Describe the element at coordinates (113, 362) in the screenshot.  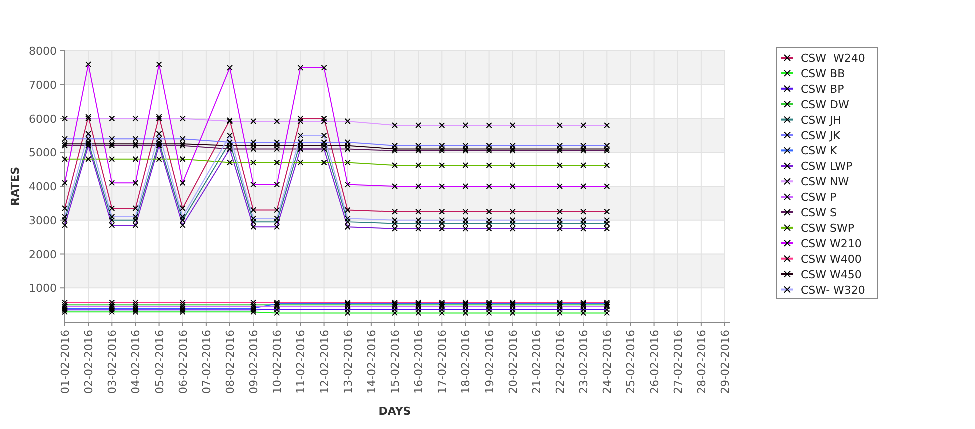
I see `x-tick-label: 03-02-2016` at that location.